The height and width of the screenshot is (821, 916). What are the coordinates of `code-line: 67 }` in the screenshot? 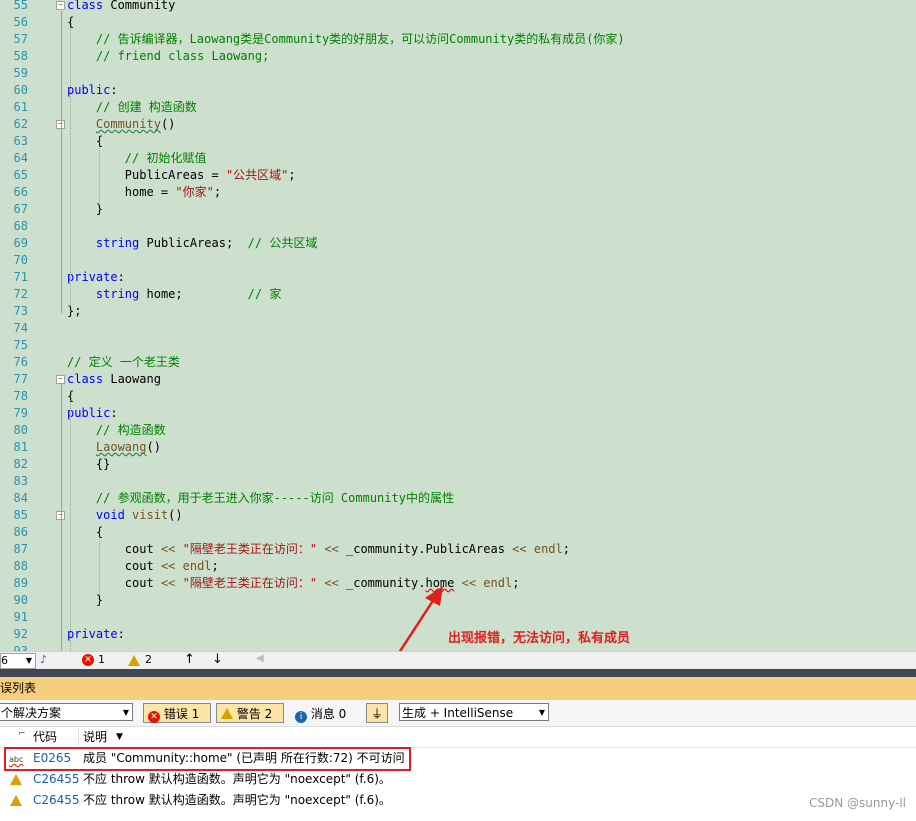 It's located at (458, 209).